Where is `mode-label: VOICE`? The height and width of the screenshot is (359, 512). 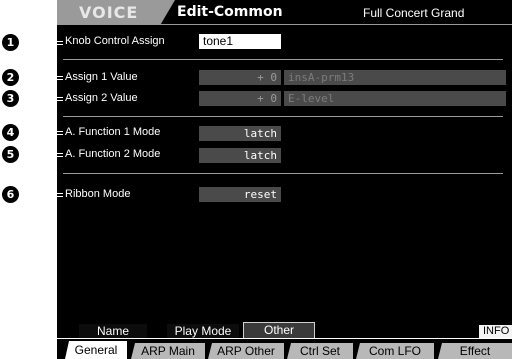 mode-label: VOICE is located at coordinates (109, 12).